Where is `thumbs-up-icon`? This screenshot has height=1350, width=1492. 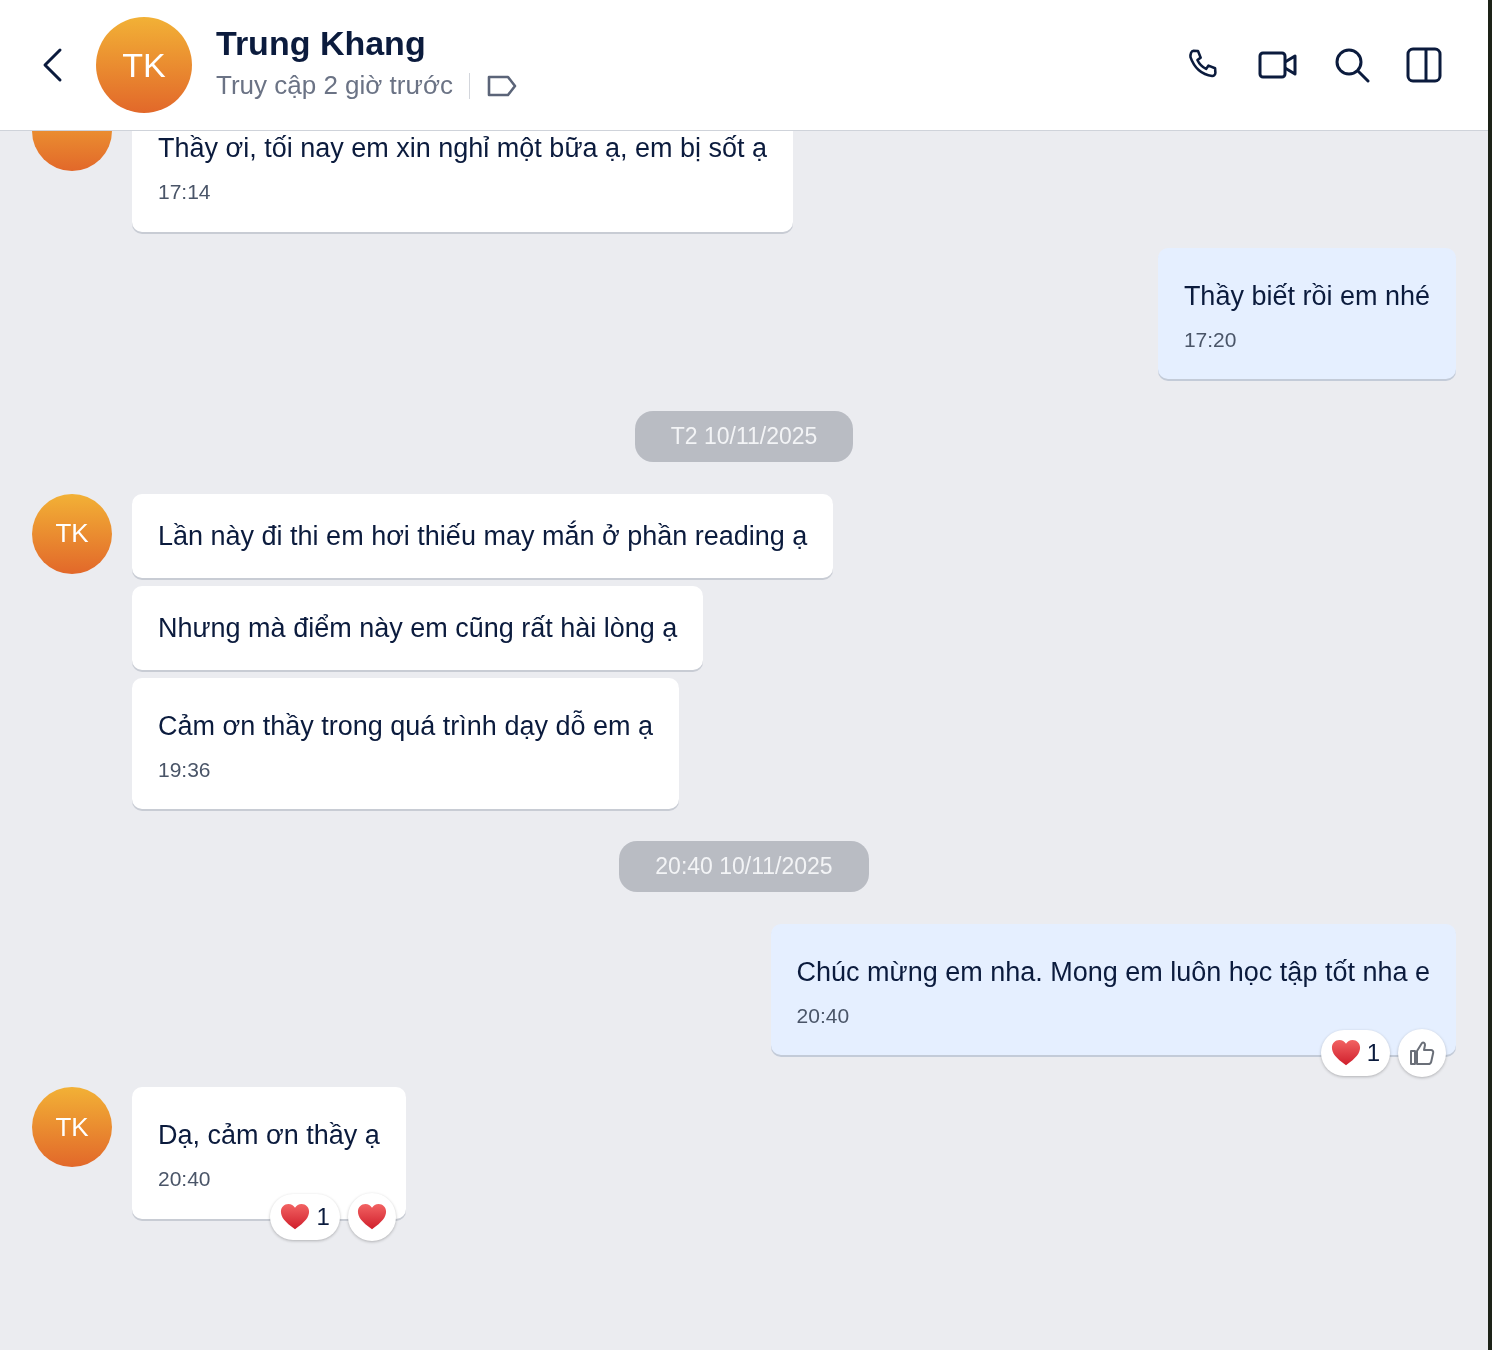
thumbs-up-icon is located at coordinates (1422, 1053).